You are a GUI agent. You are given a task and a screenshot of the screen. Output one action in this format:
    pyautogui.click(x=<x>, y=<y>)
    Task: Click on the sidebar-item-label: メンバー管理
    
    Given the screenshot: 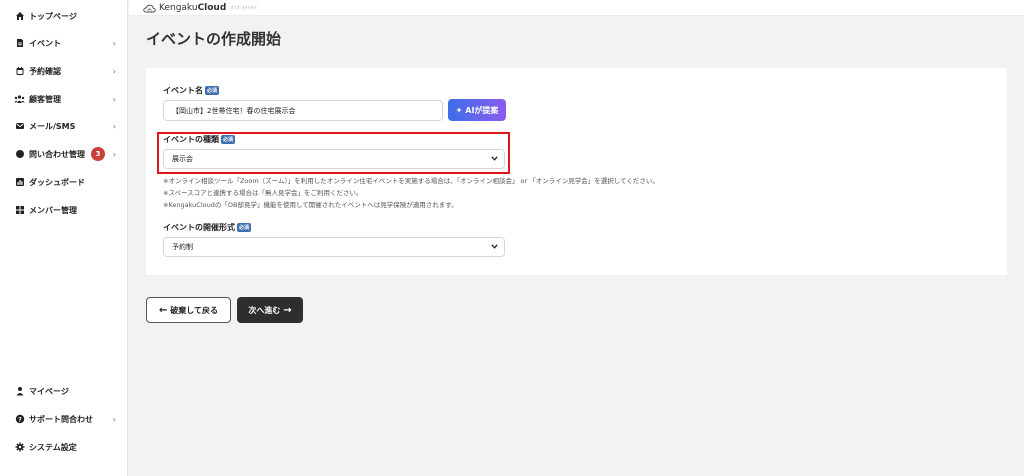 What is the action you would take?
    pyautogui.click(x=53, y=210)
    